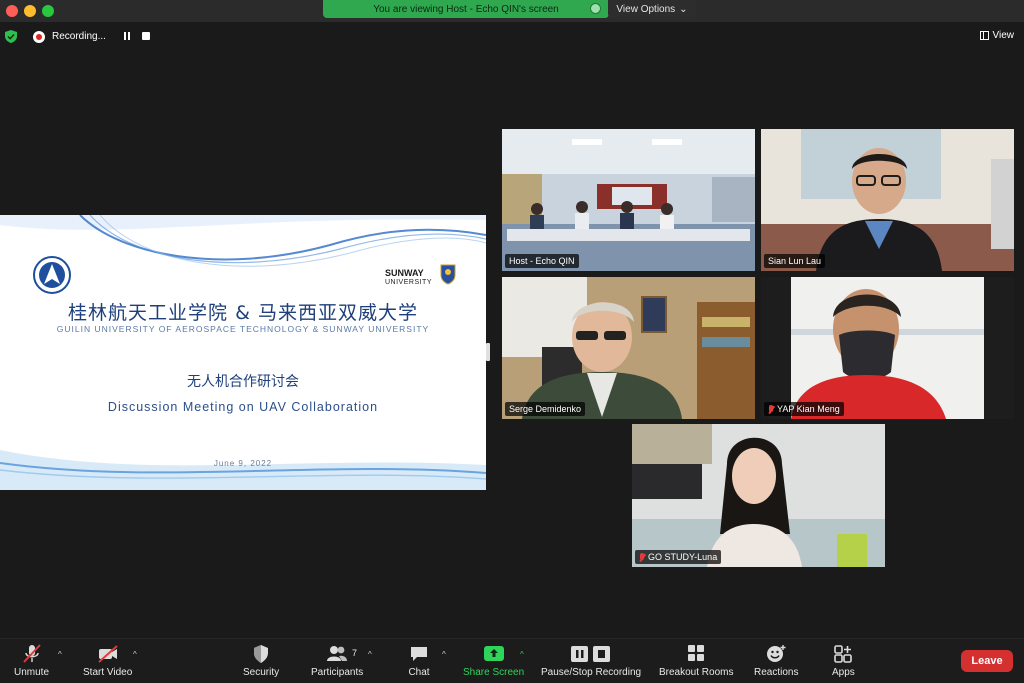 The width and height of the screenshot is (1024, 683). I want to click on share-screen-label: Share Screen, so click(494, 672).